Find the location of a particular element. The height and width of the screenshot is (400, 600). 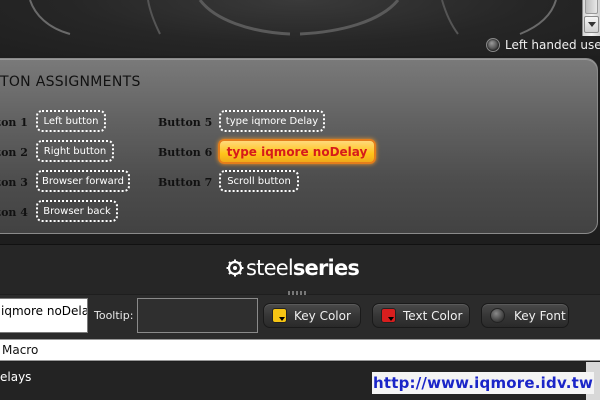

left-handed-toggle: Left handed use is located at coordinates (543, 45).